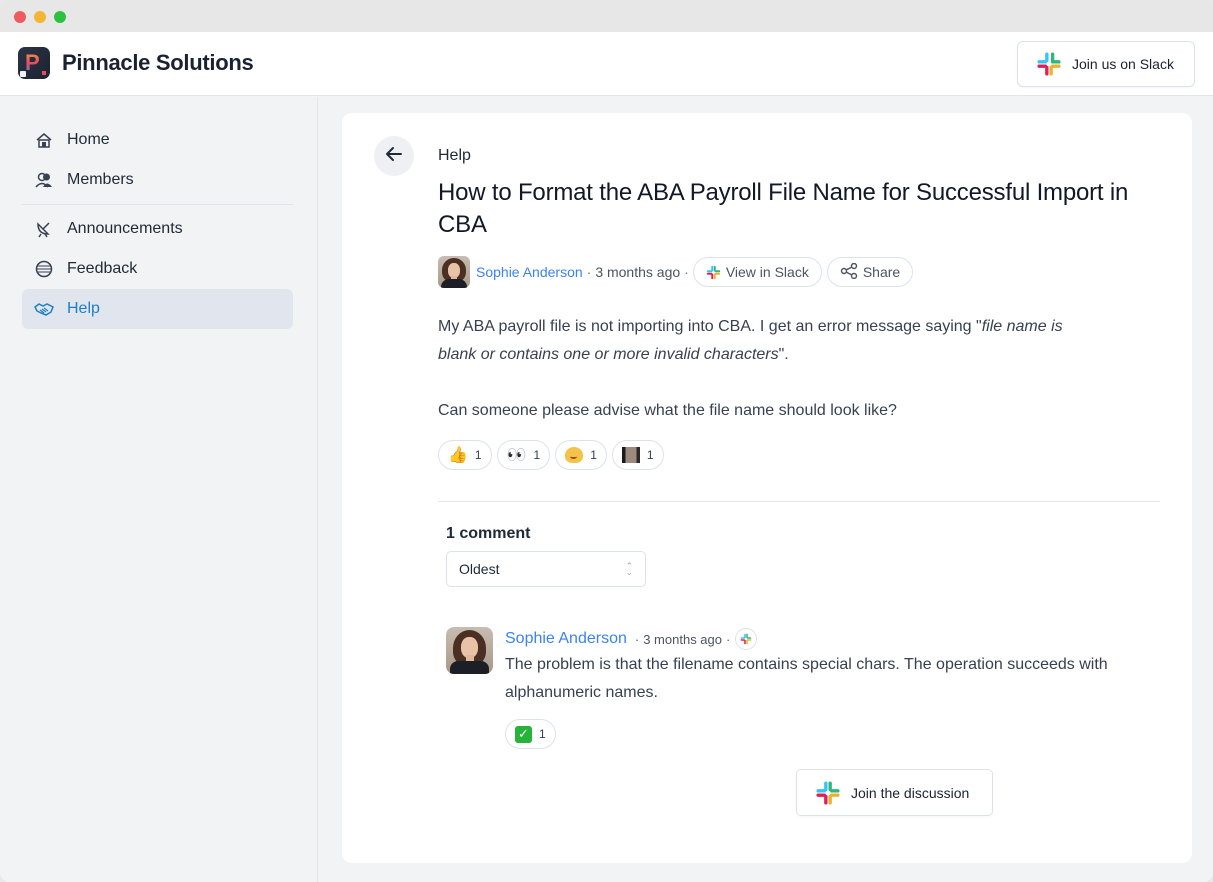 Image resolution: width=1213 pixels, height=882 pixels. Describe the element at coordinates (157, 204) in the screenshot. I see `sidebar-divider` at that location.